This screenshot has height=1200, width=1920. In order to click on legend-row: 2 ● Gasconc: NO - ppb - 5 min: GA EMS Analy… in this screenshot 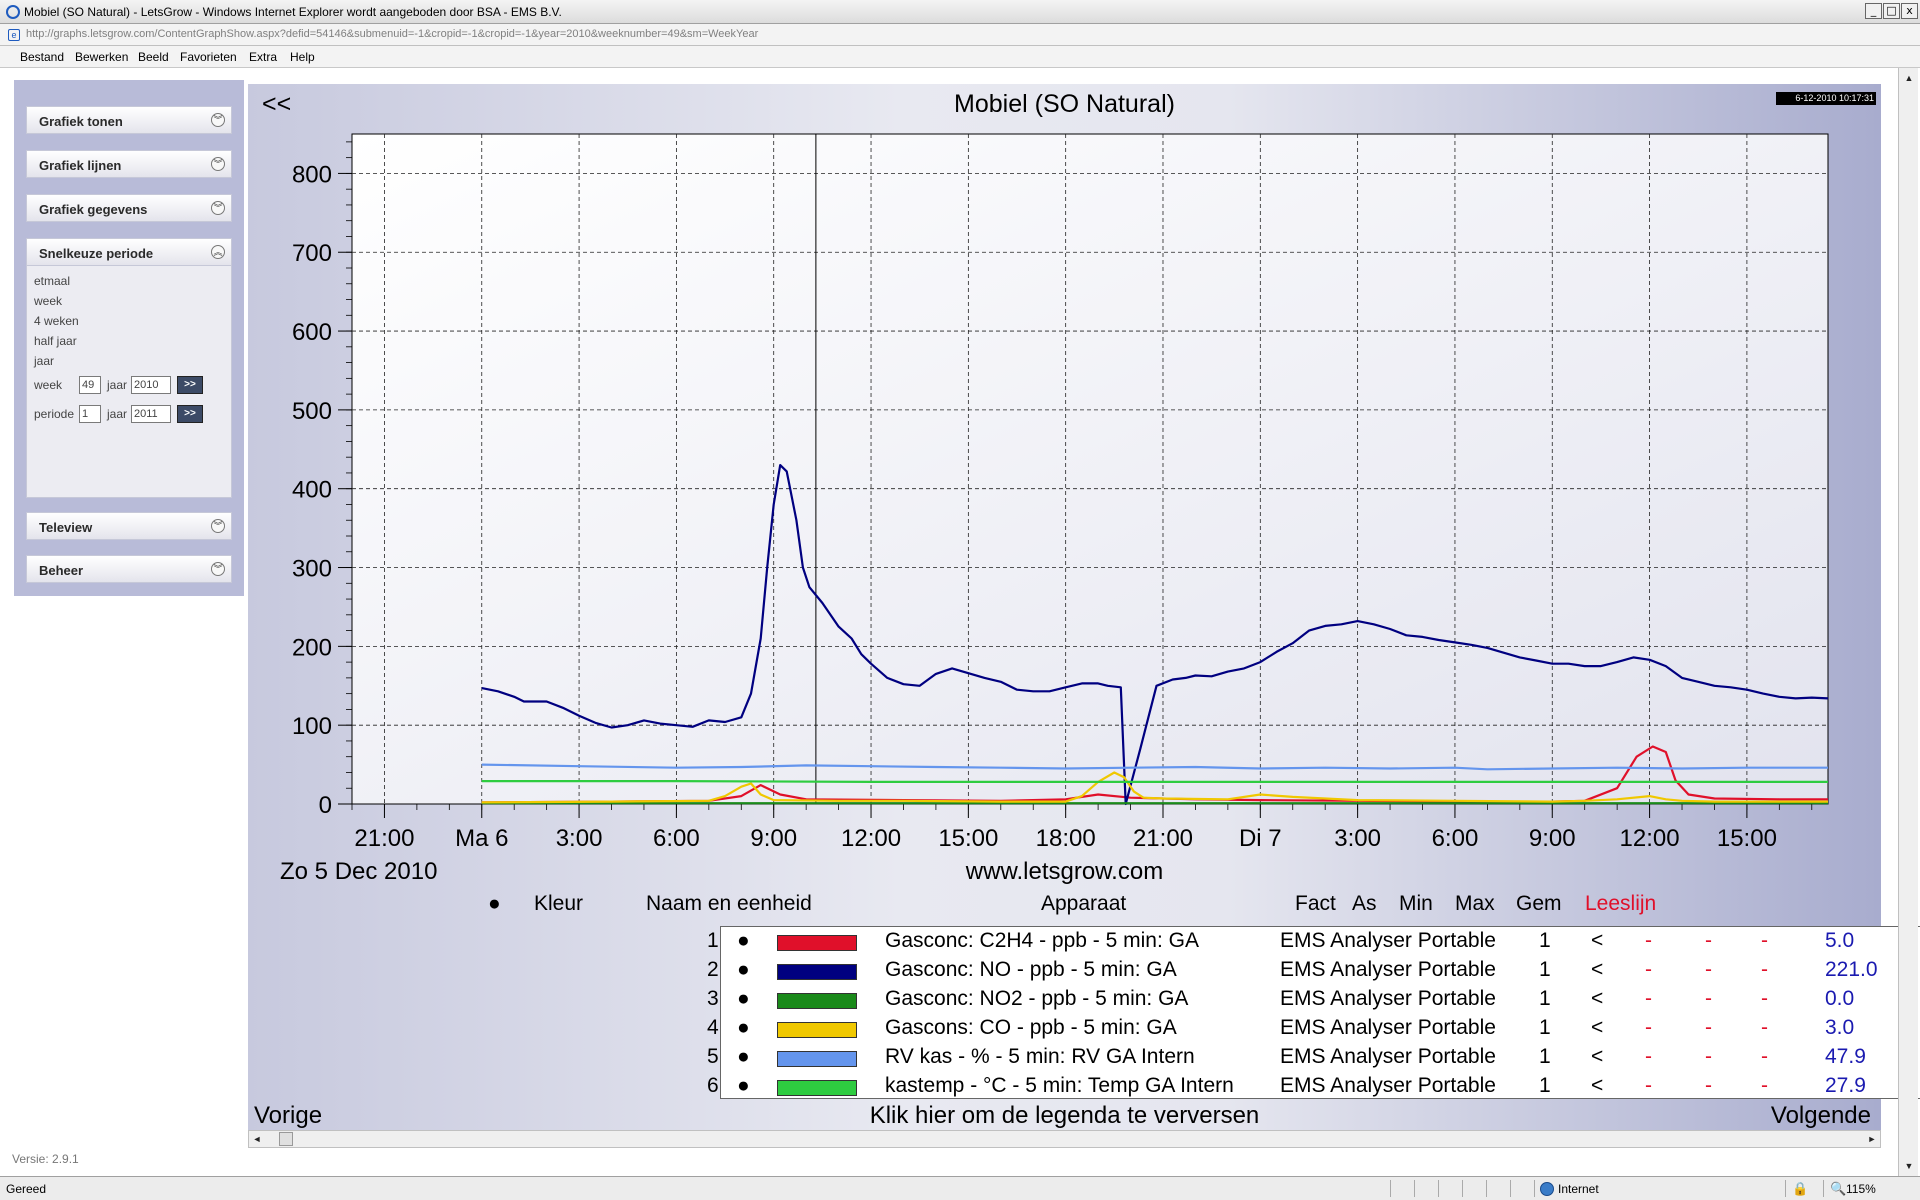, I will do `click(1313, 972)`.